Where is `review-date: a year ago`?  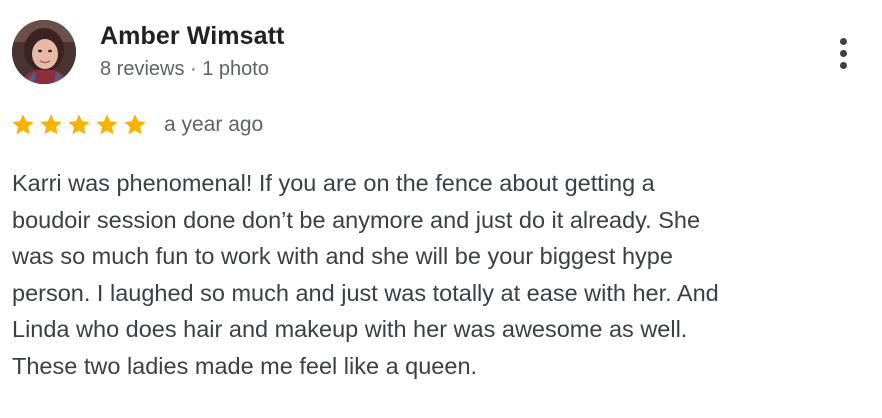
review-date: a year ago is located at coordinates (214, 124).